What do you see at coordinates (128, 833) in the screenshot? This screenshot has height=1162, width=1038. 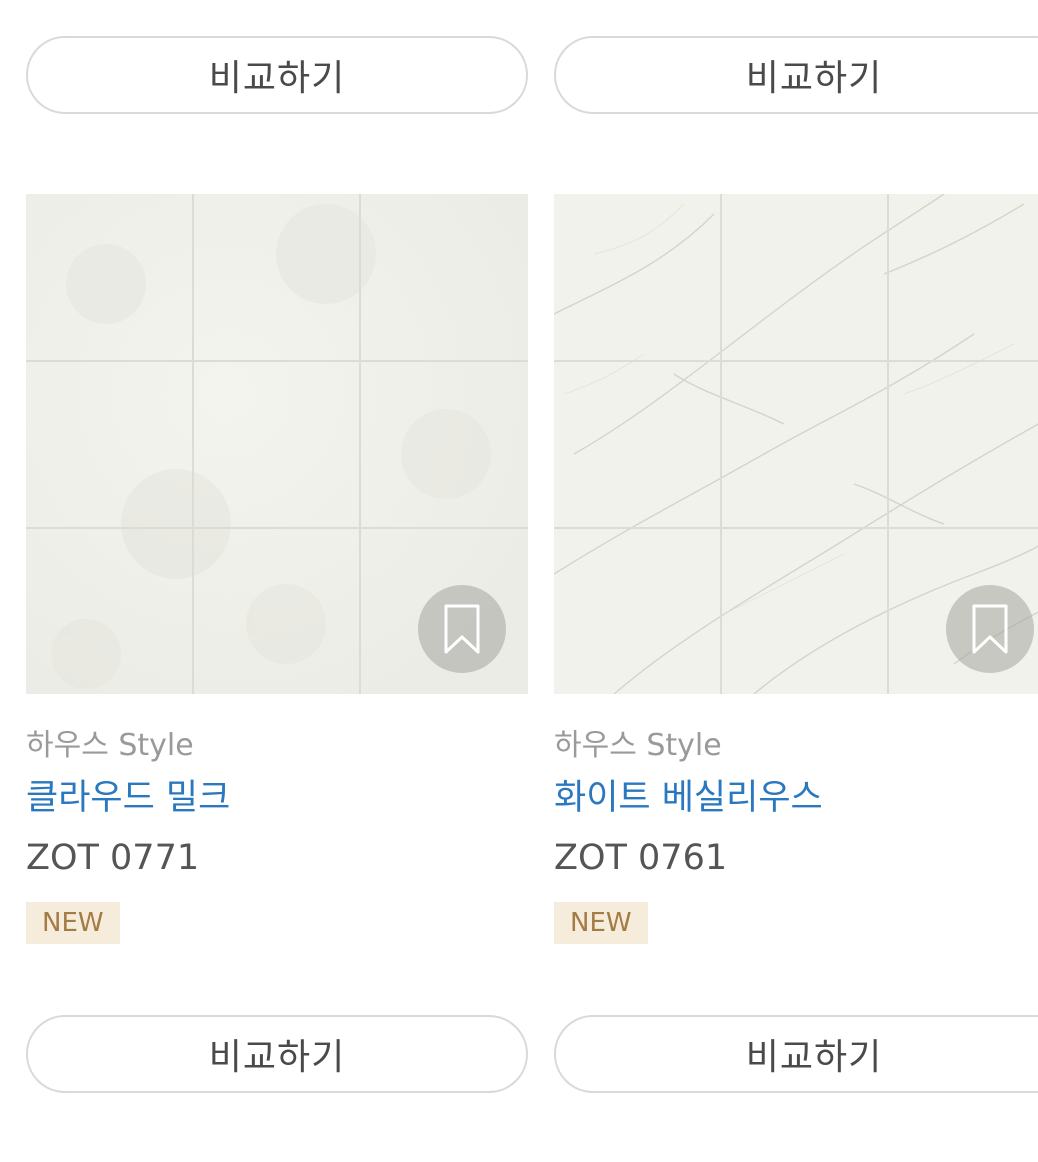 I see `product-info: 하우스 Style 클라우드 밀크 ZOT 0771 NEW` at bounding box center [128, 833].